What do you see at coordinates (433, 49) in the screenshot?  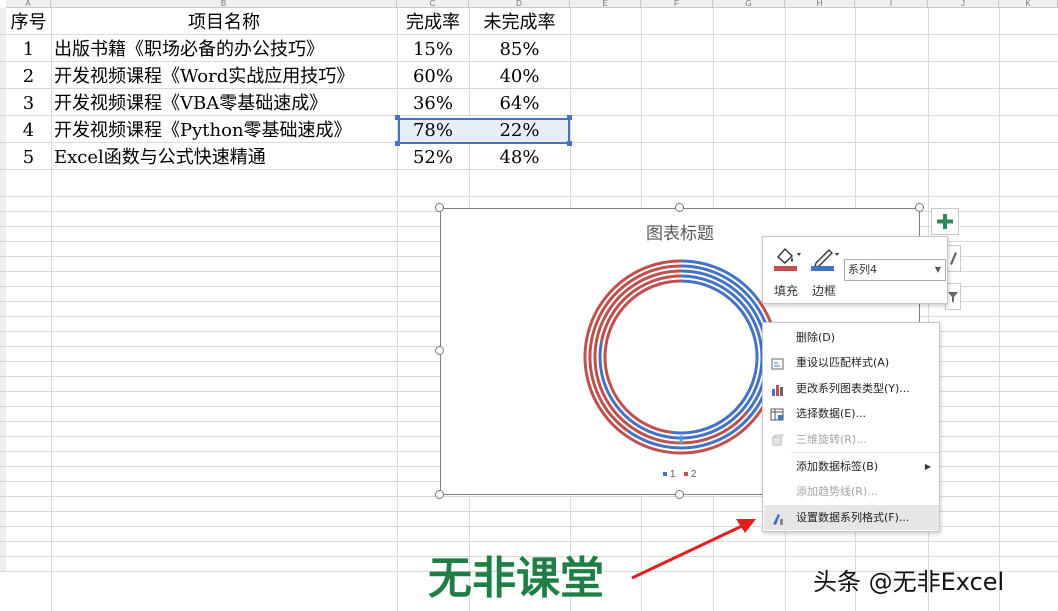 I see `completion-rate-cell: 15%` at bounding box center [433, 49].